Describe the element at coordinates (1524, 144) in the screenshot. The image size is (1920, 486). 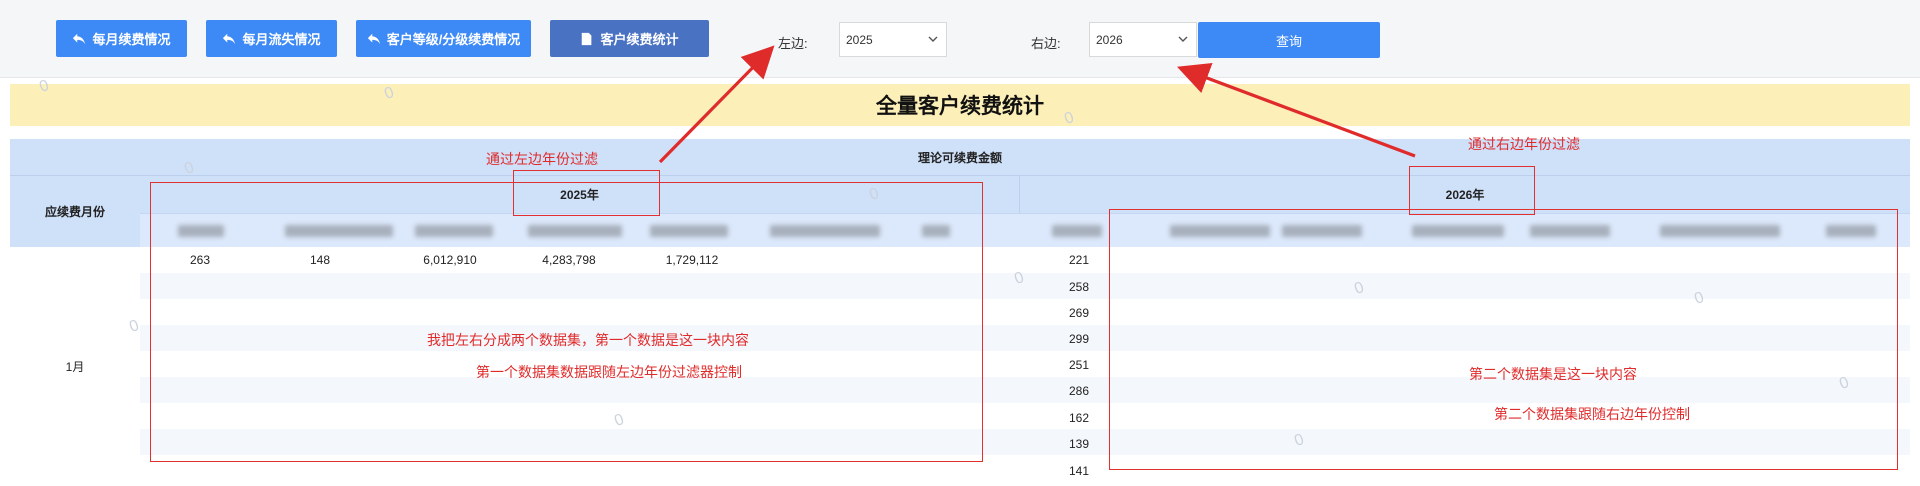
I see `right-filter-annotation: 通过右边年份过滤` at that location.